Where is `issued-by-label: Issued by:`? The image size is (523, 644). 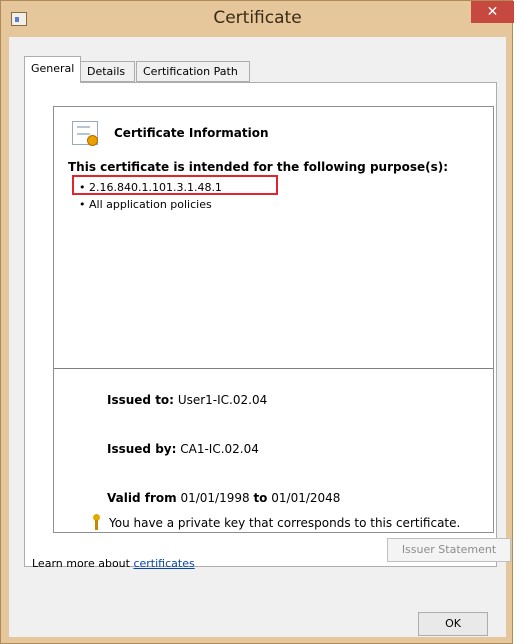
issued-by-label: Issued by: is located at coordinates (142, 449).